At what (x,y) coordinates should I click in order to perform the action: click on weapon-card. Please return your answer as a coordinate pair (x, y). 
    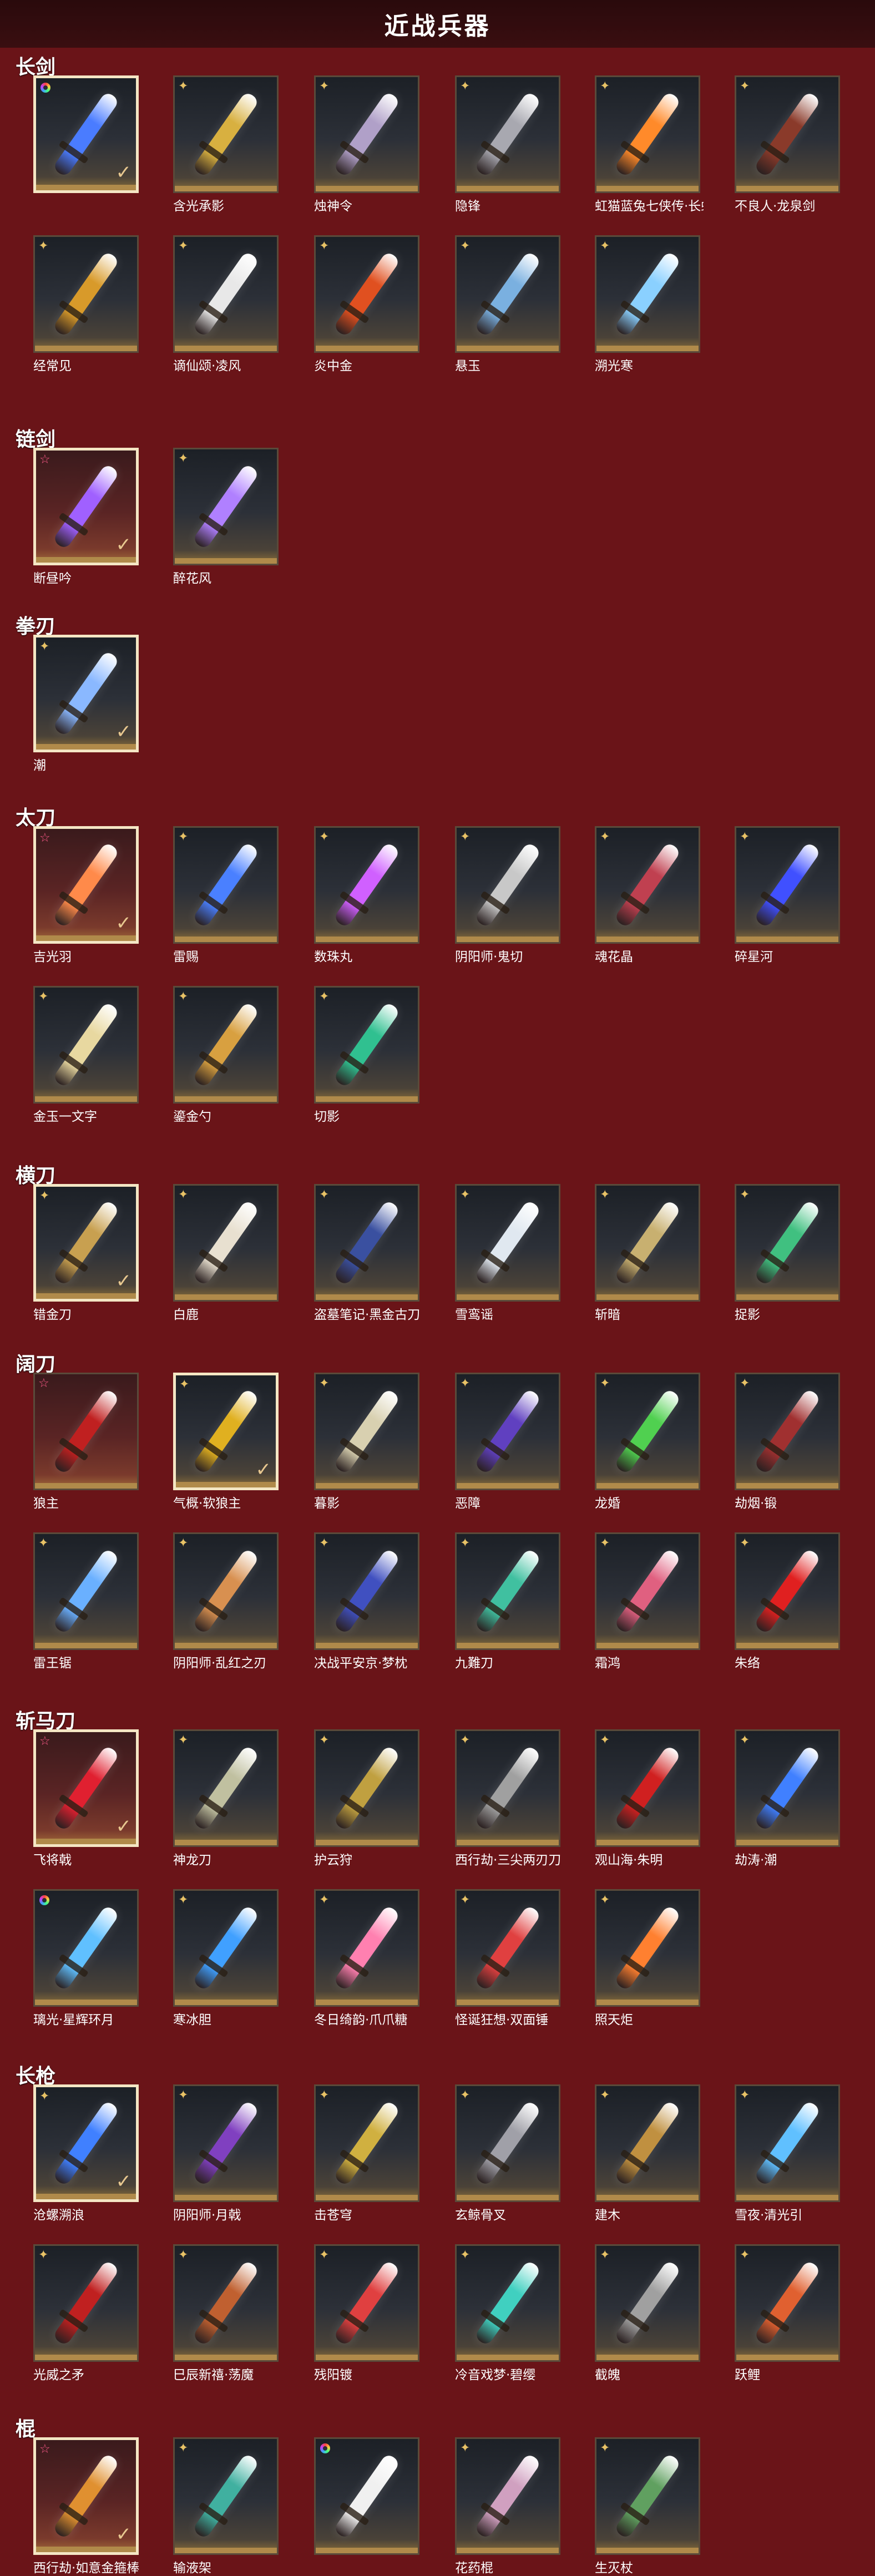
    Looking at the image, I should click on (368, 2497).